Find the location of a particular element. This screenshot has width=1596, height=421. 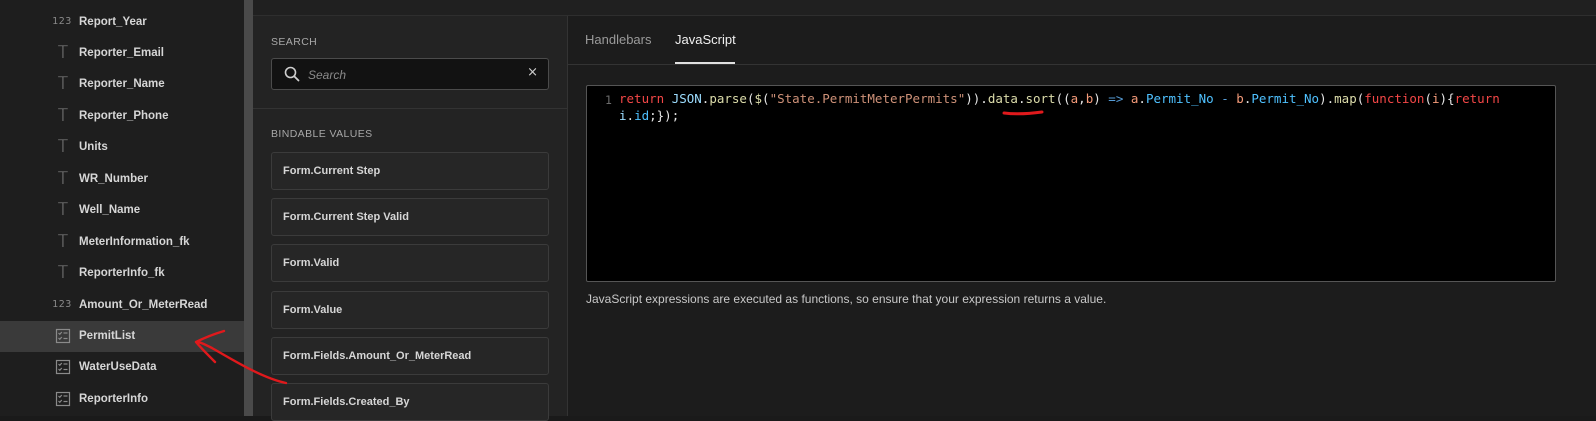

code-line: i.id;}); is located at coordinates (649, 115).